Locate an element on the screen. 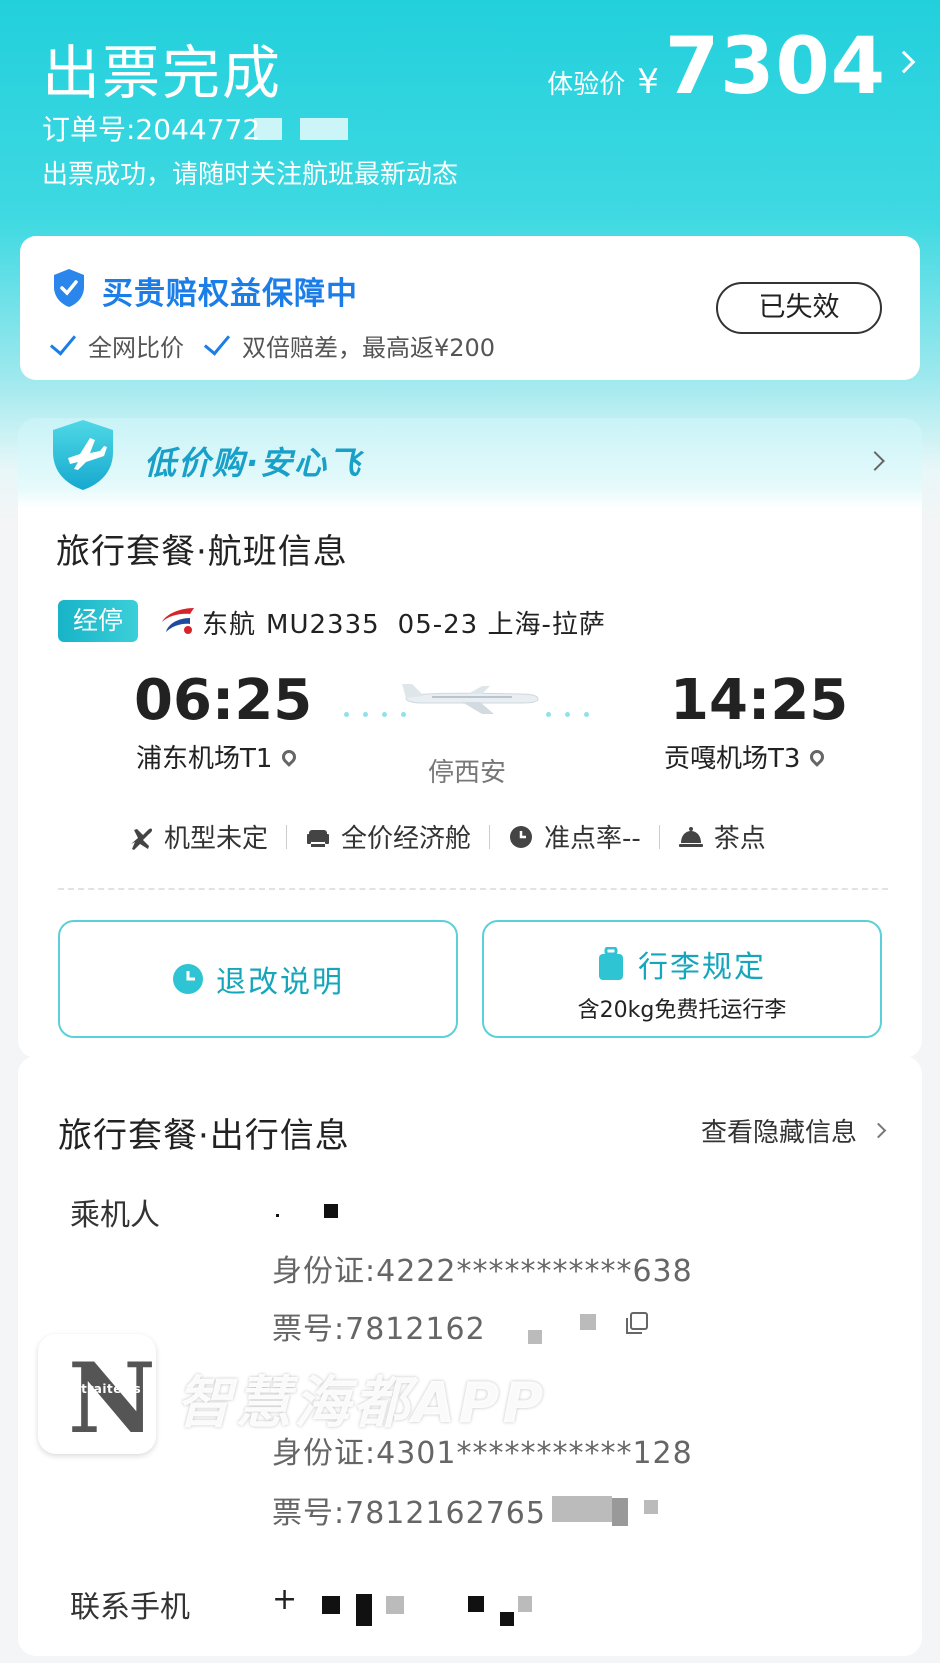 This screenshot has width=940, height=1663. guarantee-card: 买贵赔权益保障中 全网比价 双倍赔差，最高返¥200 已失效 is located at coordinates (470, 308).